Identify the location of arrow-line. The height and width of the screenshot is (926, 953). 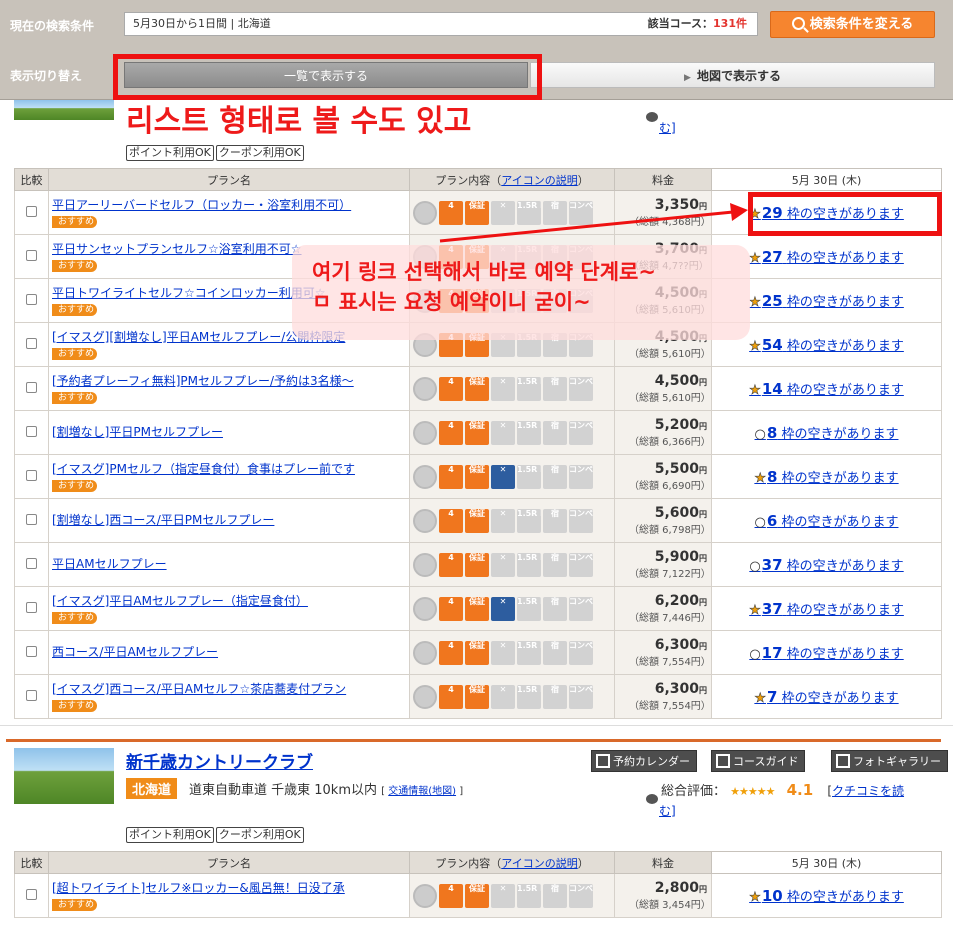
(586, 226).